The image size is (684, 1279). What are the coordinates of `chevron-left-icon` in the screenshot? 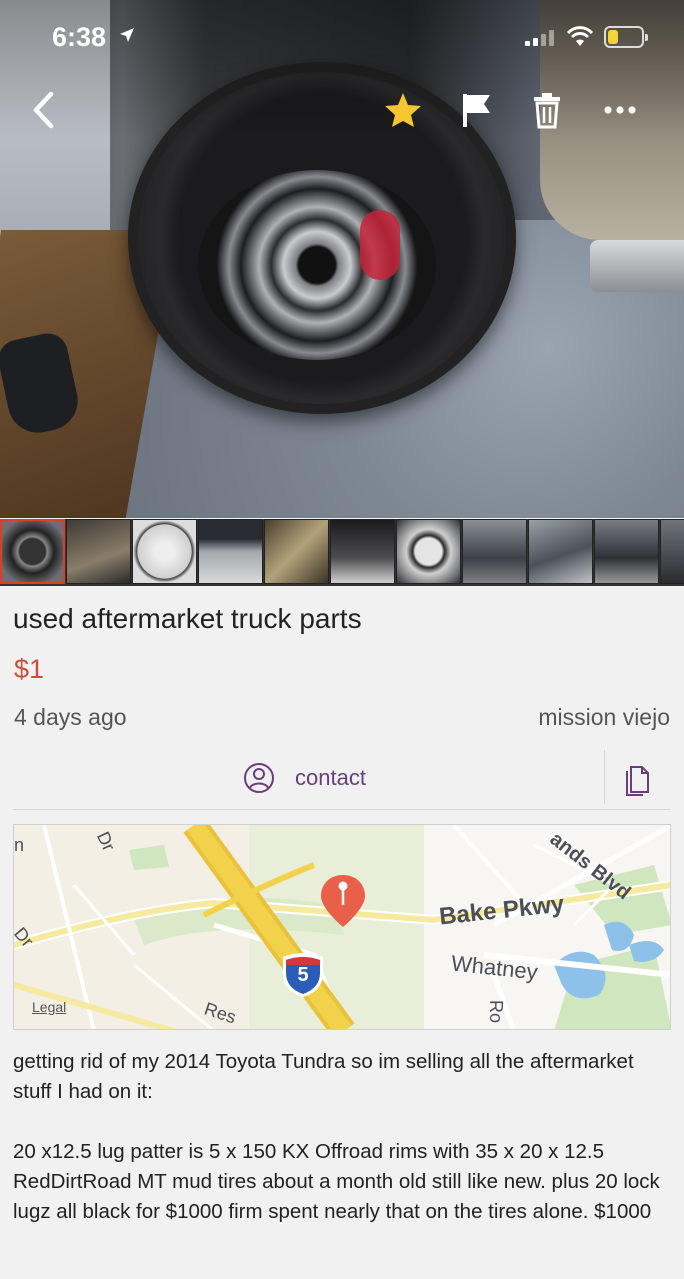 It's located at (43, 110).